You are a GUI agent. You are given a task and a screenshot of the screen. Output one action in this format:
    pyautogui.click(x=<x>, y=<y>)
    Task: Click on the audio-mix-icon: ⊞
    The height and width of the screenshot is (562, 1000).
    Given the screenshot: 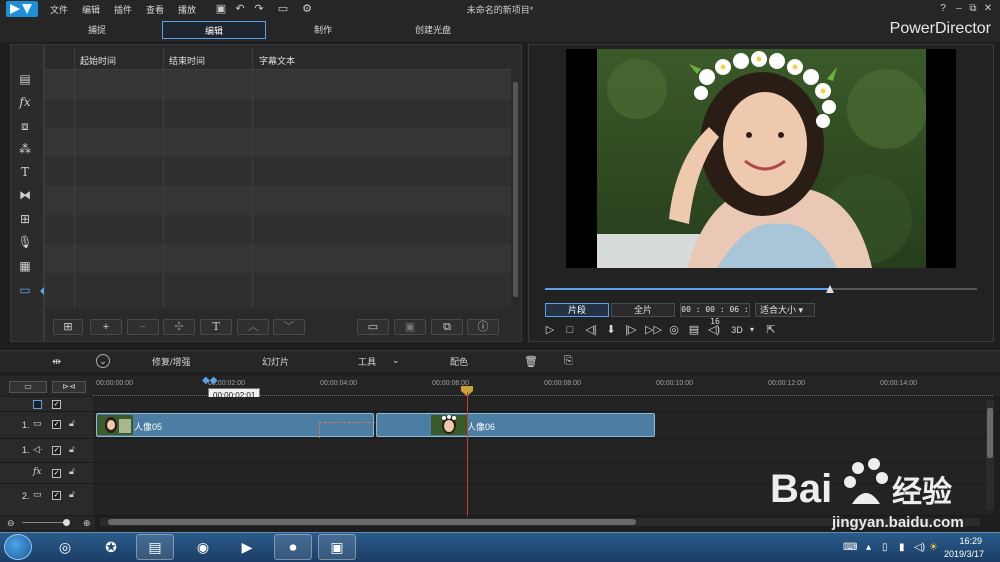 What is the action you would take?
    pyautogui.click(x=25, y=219)
    